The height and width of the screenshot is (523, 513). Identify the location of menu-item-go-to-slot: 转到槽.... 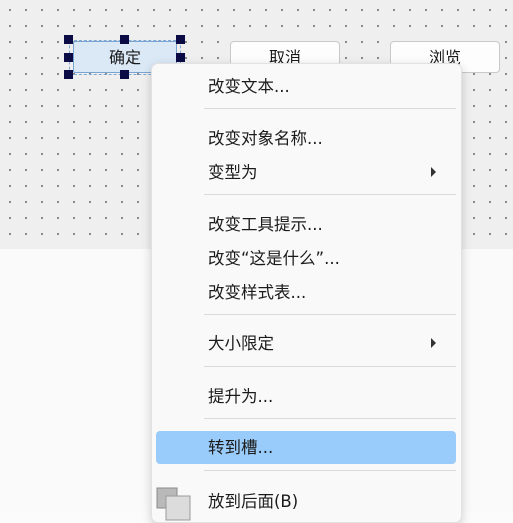
(306, 447).